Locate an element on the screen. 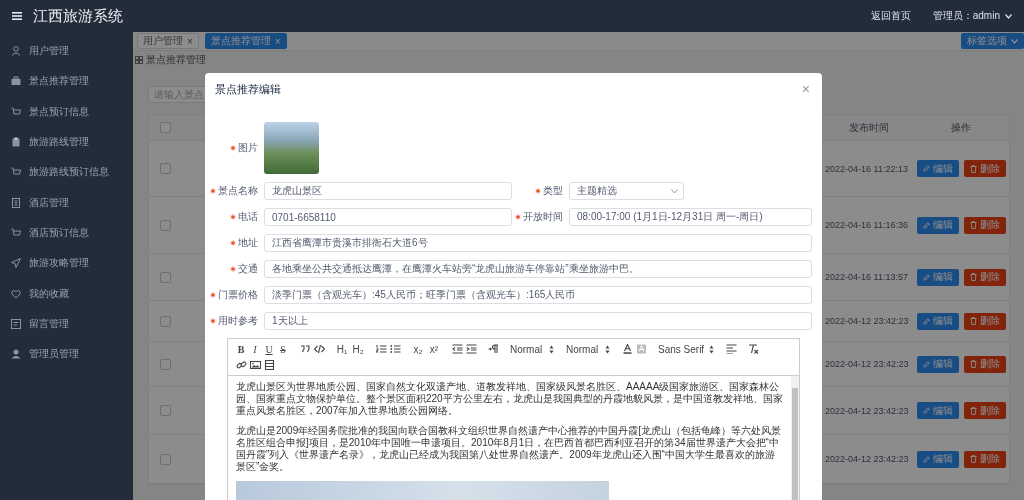 The width and height of the screenshot is (1024, 500). building-icon is located at coordinates (16, 202).